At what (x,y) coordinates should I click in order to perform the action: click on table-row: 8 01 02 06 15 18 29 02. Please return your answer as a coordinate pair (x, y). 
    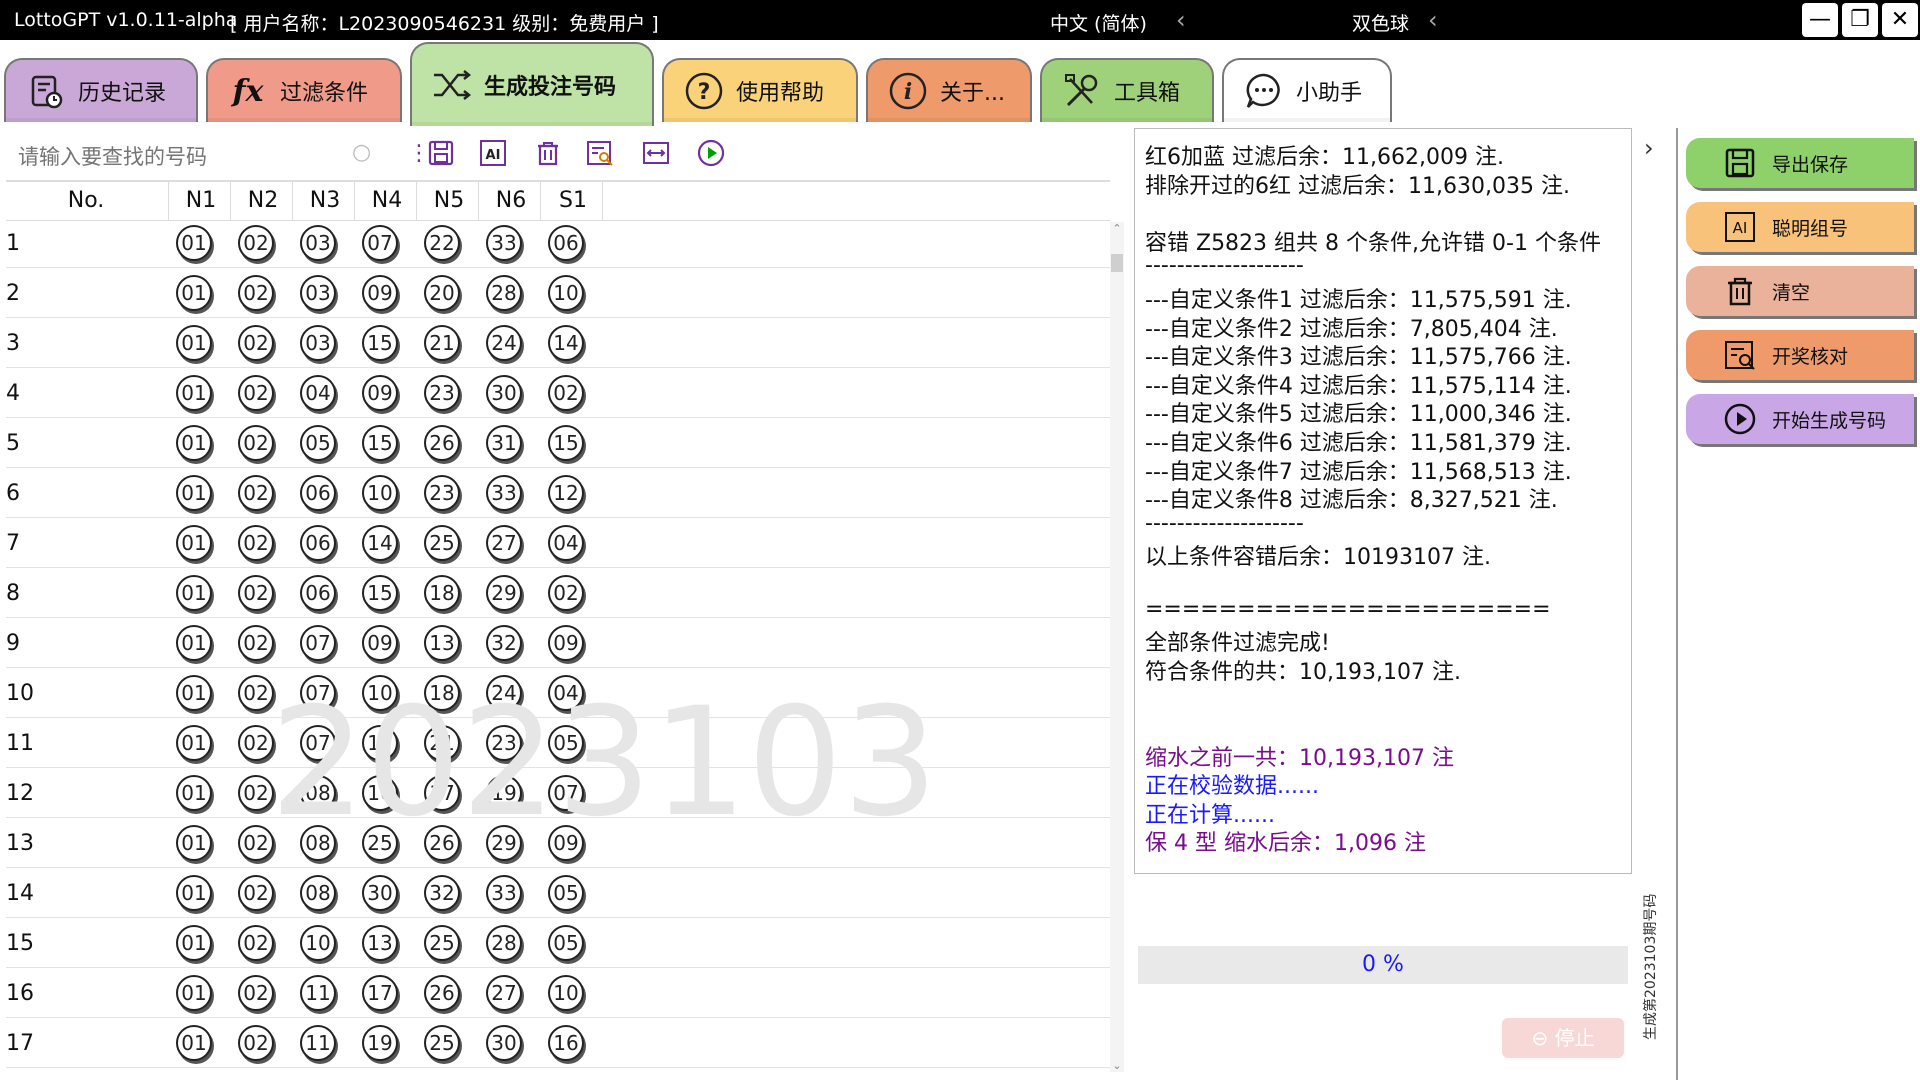
    Looking at the image, I should click on (558, 593).